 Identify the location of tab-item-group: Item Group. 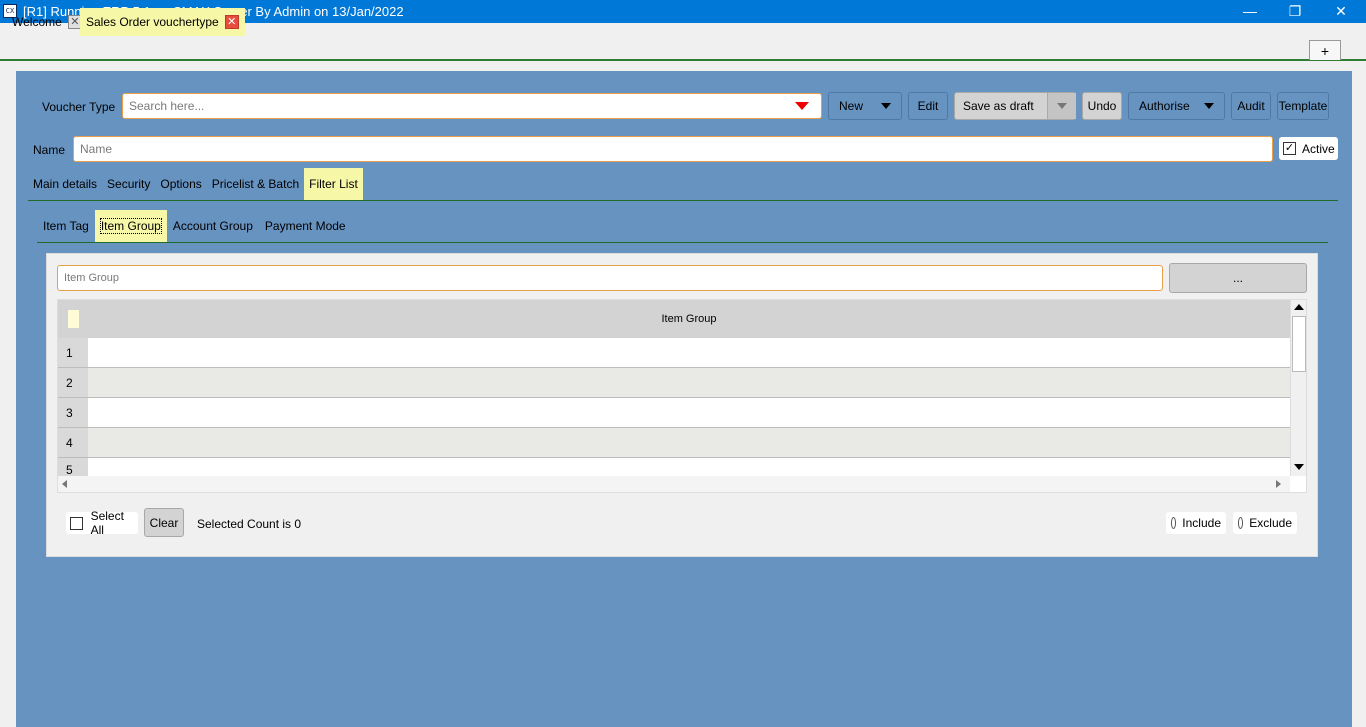
(130, 226).